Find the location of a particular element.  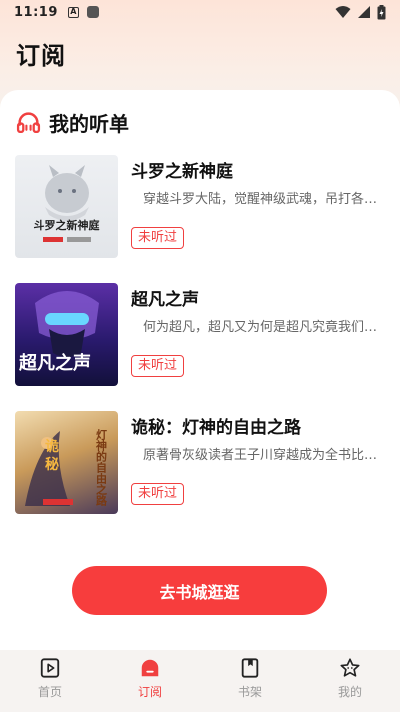

svg-text: 斗罗之新神庭 is located at coordinates (67, 225).